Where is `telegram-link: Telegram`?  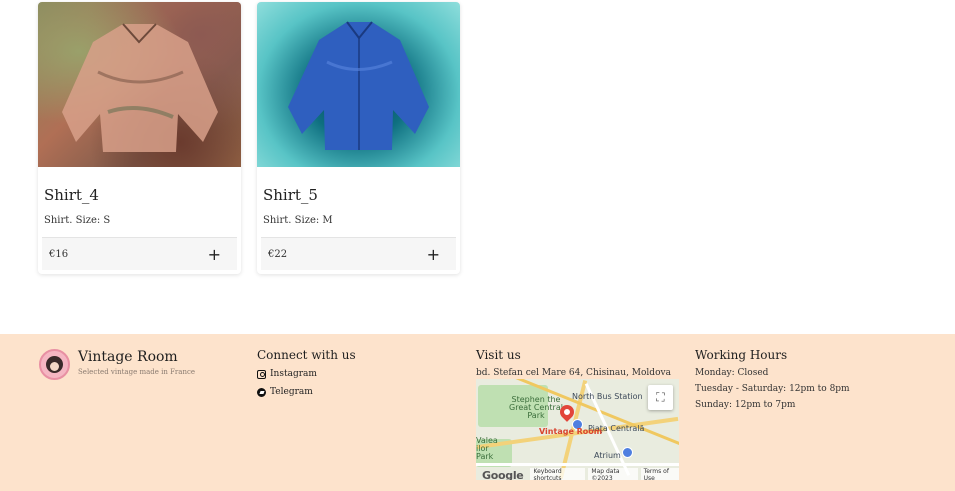 telegram-link: Telegram is located at coordinates (306, 392).